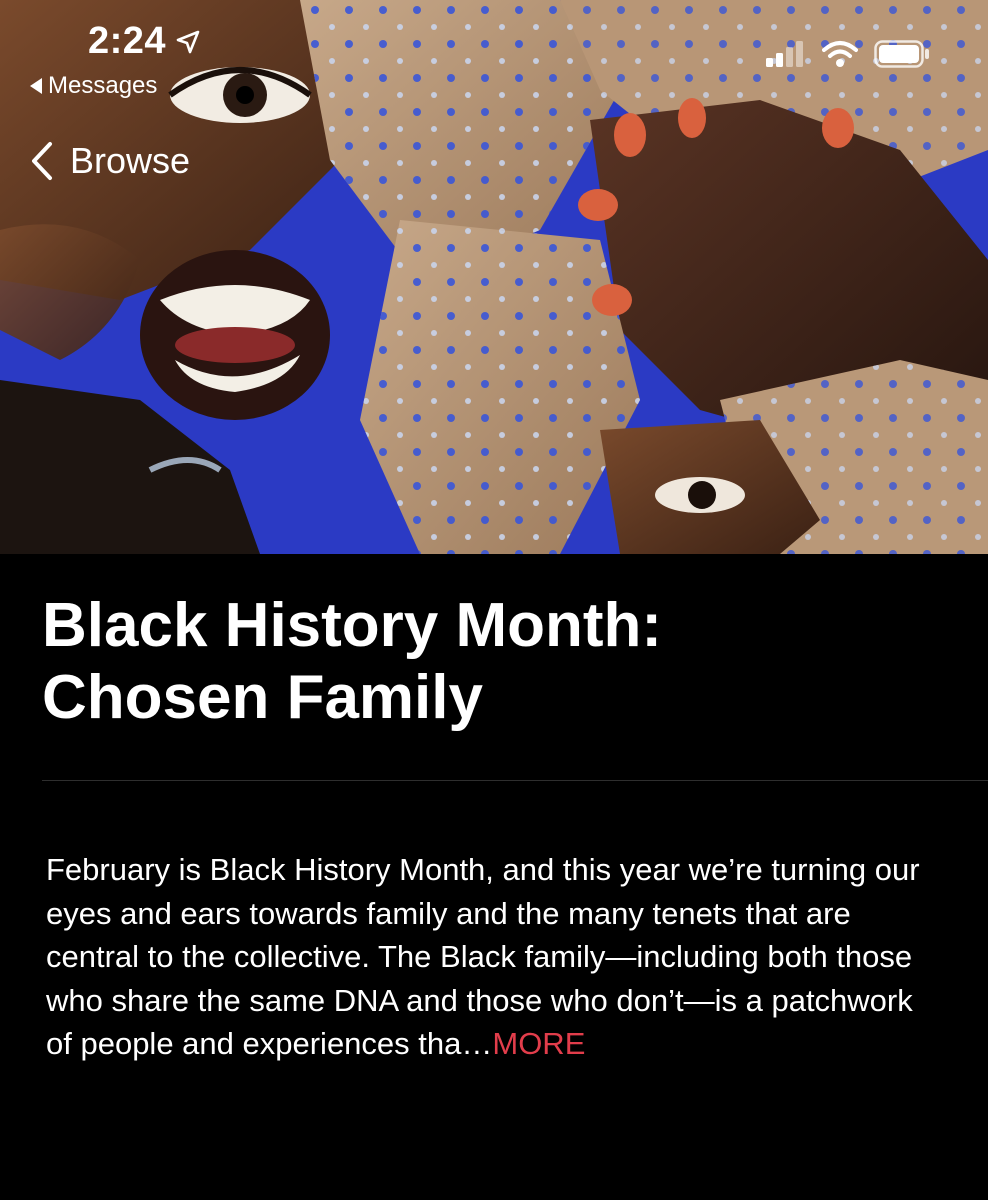 The image size is (988, 1200). What do you see at coordinates (515, 780) in the screenshot?
I see `divider` at bounding box center [515, 780].